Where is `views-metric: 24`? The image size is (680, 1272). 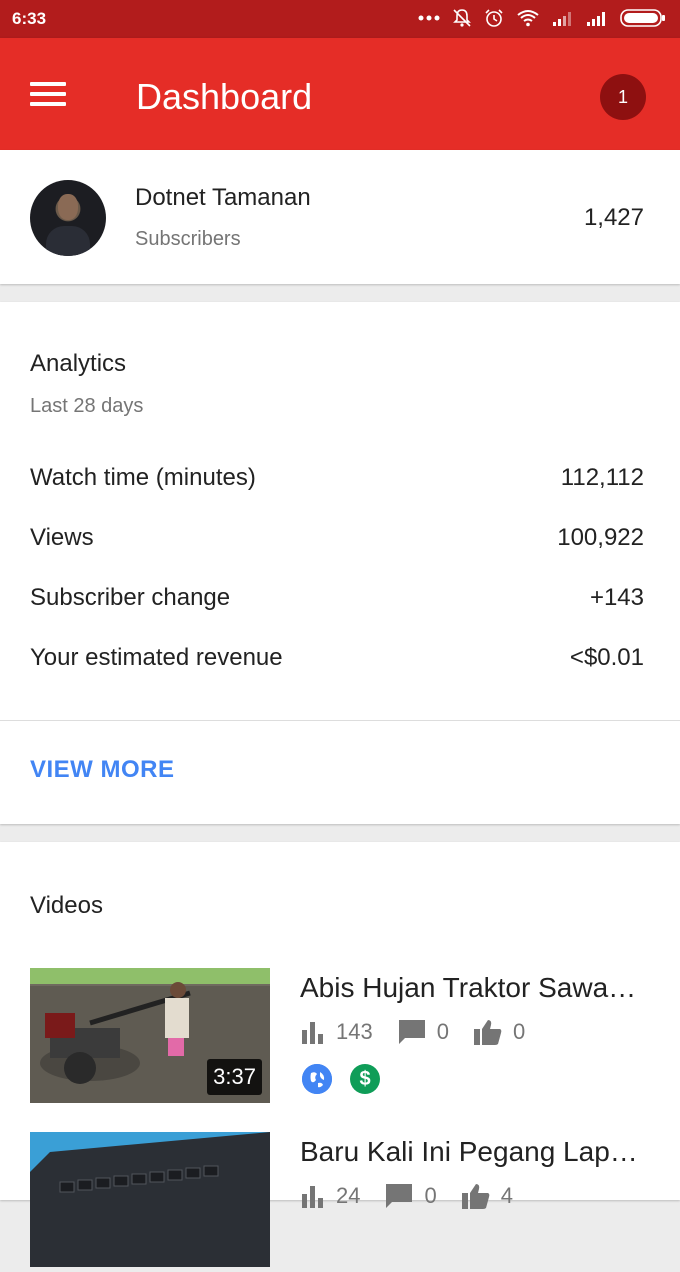 views-metric: 24 is located at coordinates (330, 1196).